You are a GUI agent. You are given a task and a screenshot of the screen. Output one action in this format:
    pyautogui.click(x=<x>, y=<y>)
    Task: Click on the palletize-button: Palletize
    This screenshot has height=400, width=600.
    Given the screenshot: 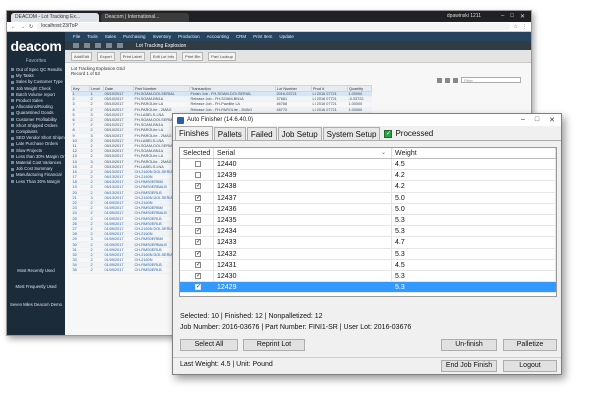 What is the action you would take?
    pyautogui.click(x=530, y=345)
    